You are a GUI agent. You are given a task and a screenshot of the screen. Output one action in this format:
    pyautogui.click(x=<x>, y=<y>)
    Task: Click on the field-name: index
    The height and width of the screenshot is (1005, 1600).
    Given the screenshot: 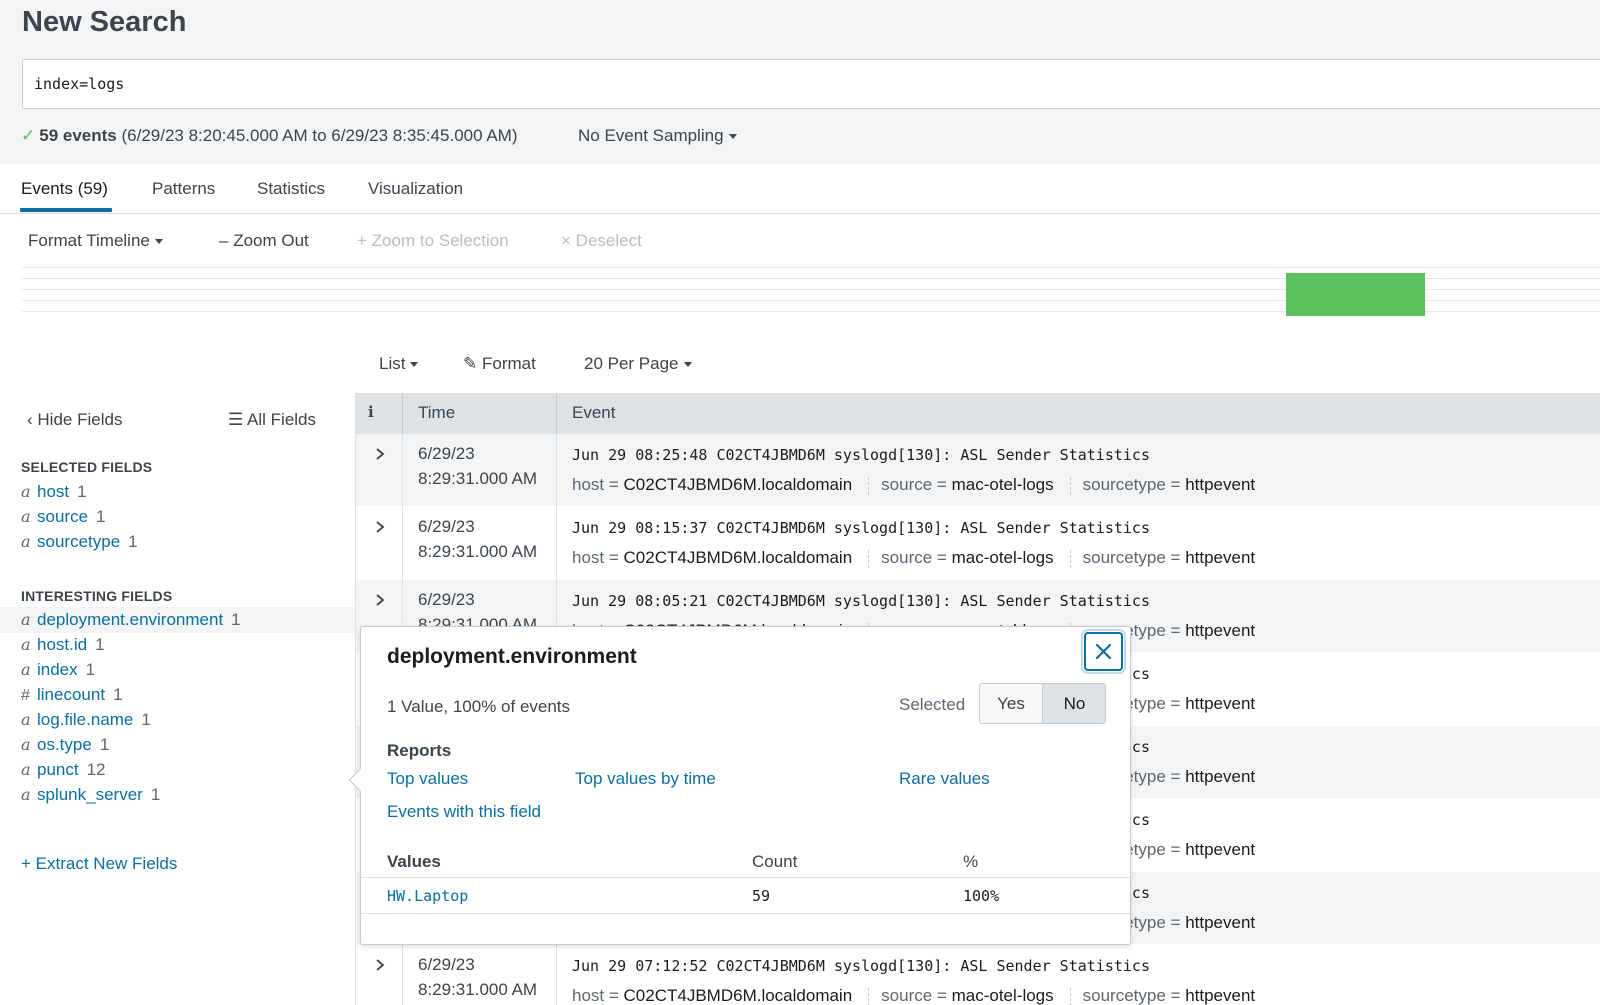 What is the action you would take?
    pyautogui.click(x=57, y=669)
    